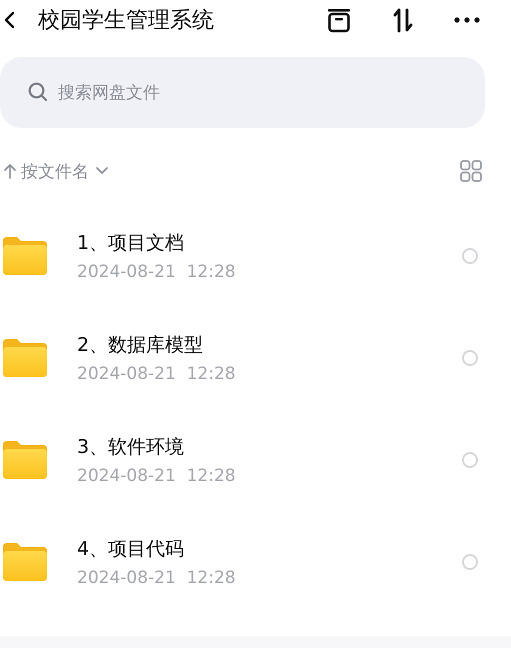  What do you see at coordinates (38, 92) in the screenshot?
I see `search-icon` at bounding box center [38, 92].